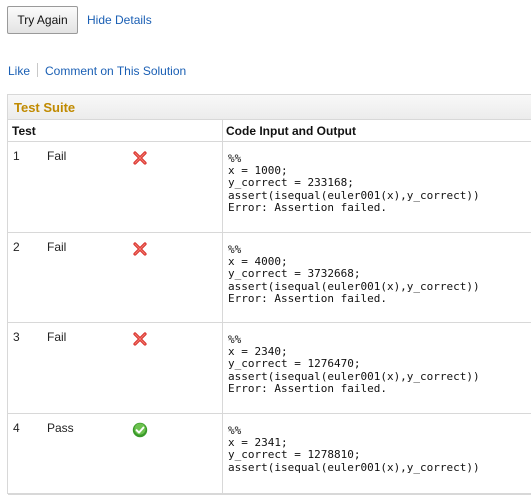  I want to click on test-number: 1, so click(16, 156).